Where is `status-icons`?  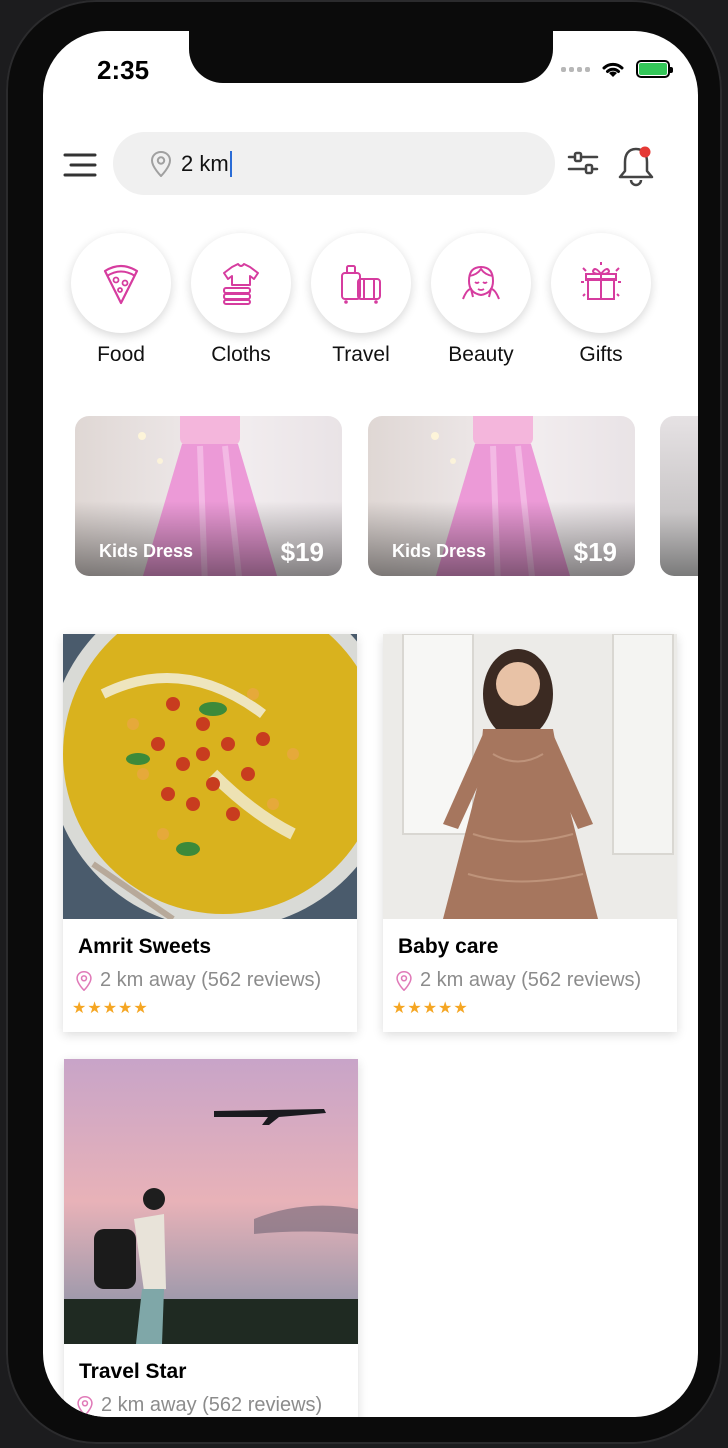
status-icons is located at coordinates (617, 69).